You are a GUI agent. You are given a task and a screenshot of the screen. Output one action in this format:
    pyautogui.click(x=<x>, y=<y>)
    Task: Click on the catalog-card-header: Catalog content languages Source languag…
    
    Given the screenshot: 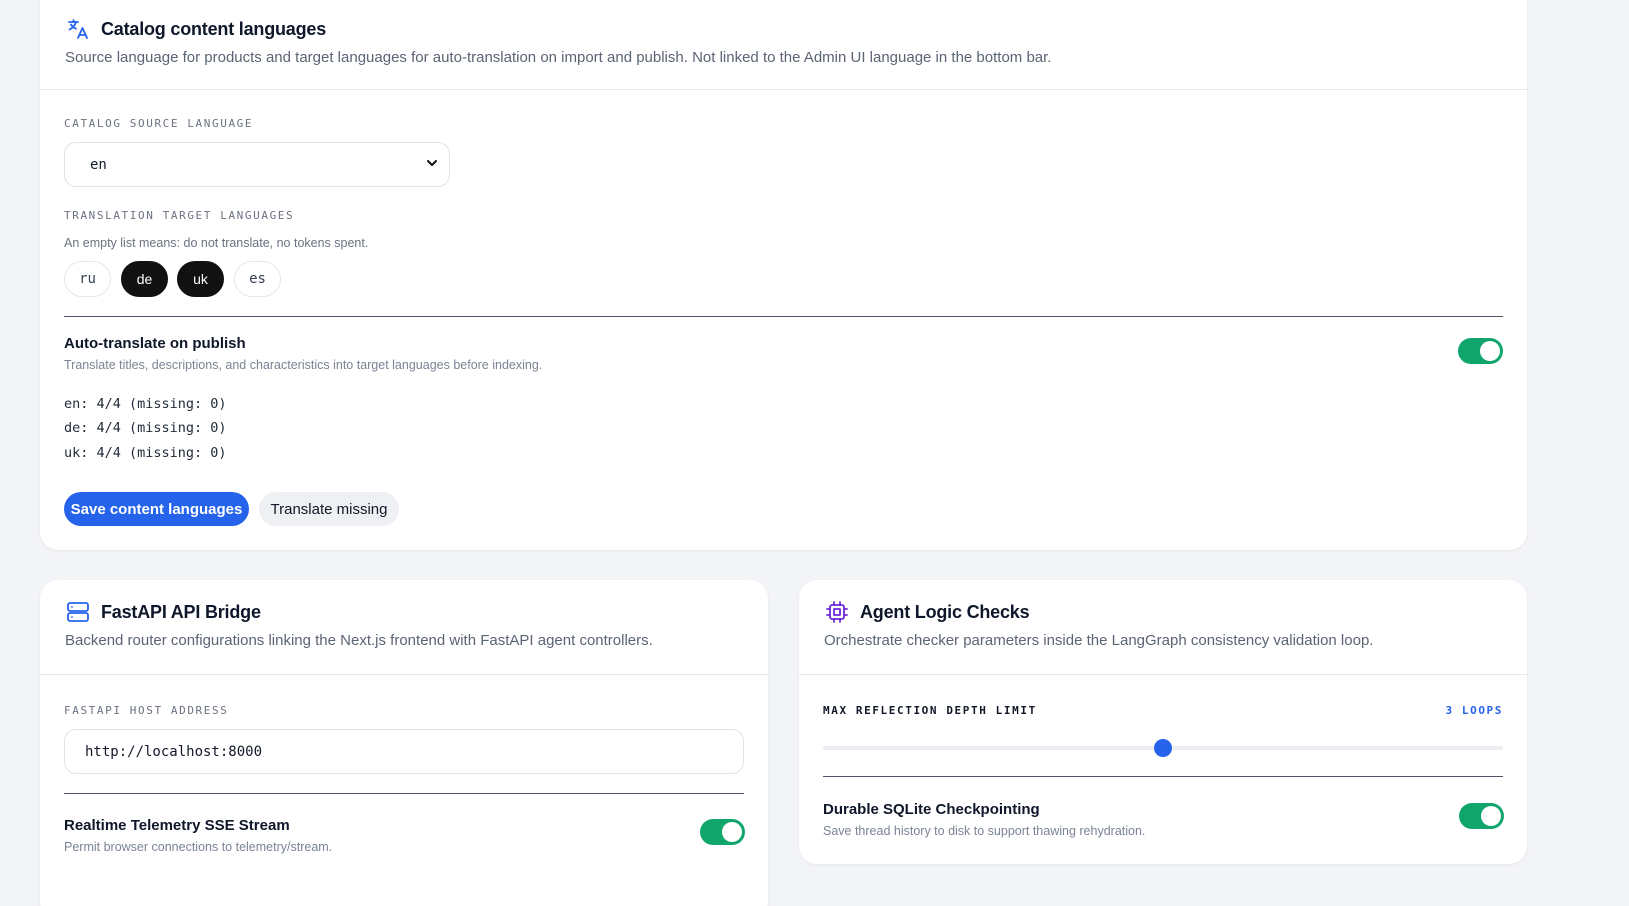 What is the action you would take?
    pyautogui.click(x=783, y=45)
    